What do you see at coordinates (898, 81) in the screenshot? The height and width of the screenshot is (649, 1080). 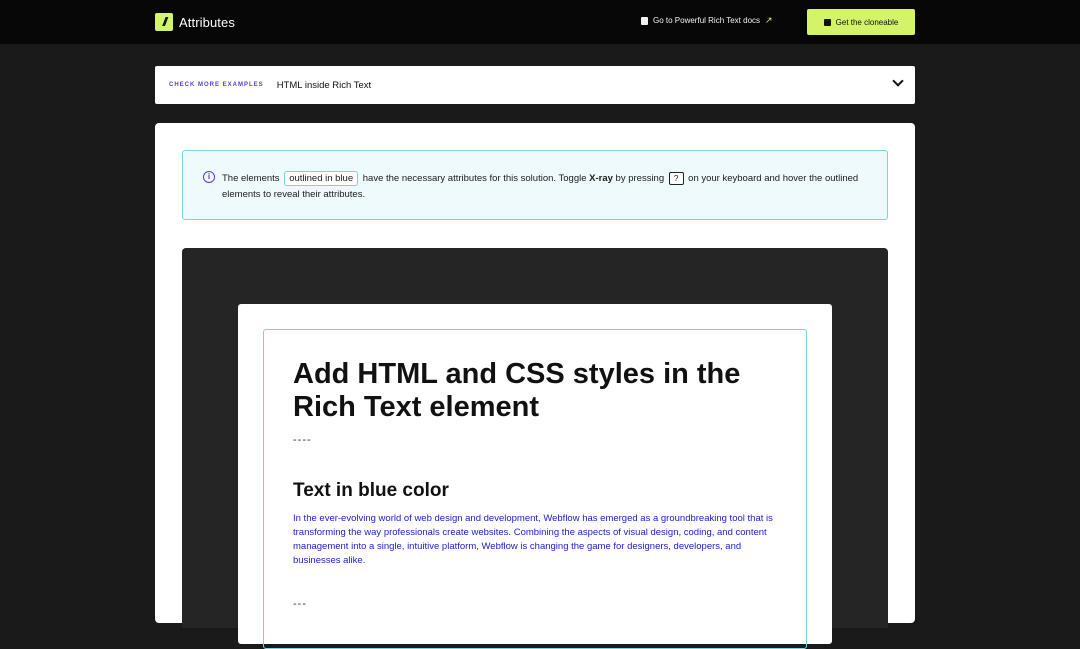 I see `chevron-down-icon` at bounding box center [898, 81].